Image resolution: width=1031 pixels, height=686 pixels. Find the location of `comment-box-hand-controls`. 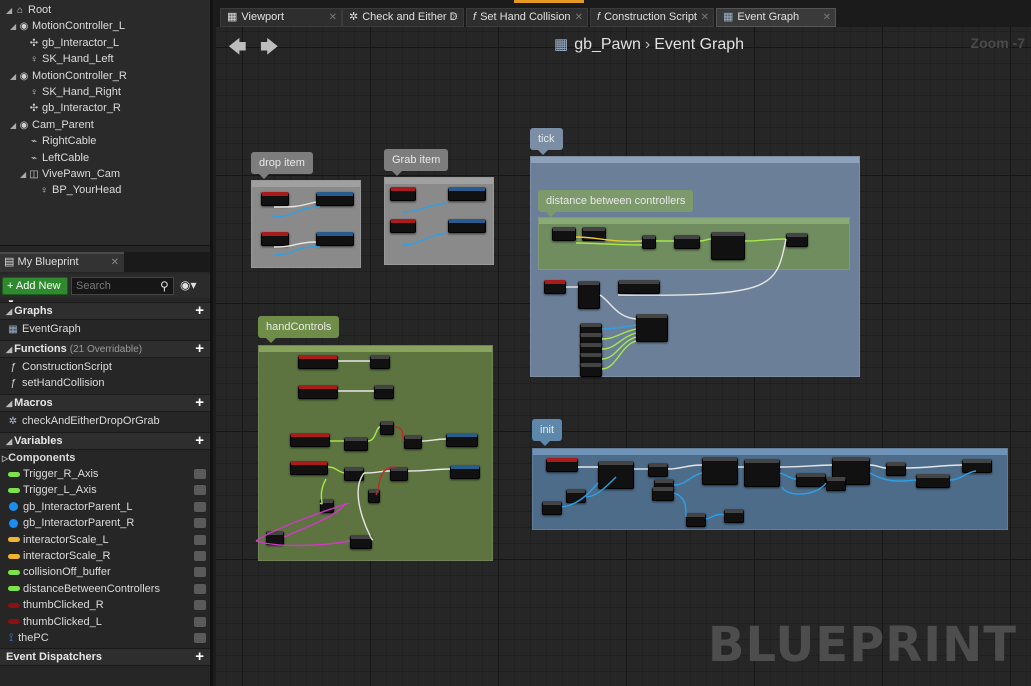

comment-box-hand-controls is located at coordinates (375, 453).